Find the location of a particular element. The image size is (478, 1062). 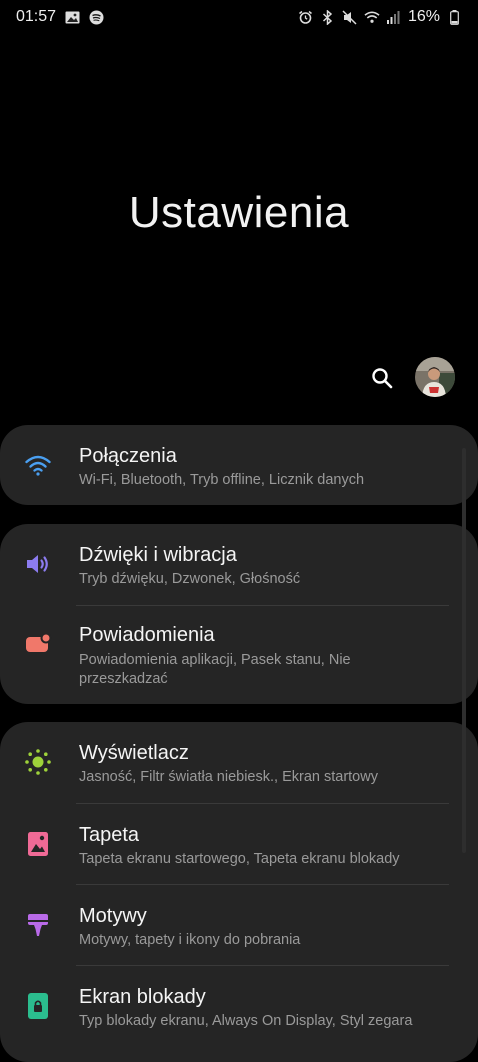

settings-item-title: Ekran blokady is located at coordinates (142, 997).